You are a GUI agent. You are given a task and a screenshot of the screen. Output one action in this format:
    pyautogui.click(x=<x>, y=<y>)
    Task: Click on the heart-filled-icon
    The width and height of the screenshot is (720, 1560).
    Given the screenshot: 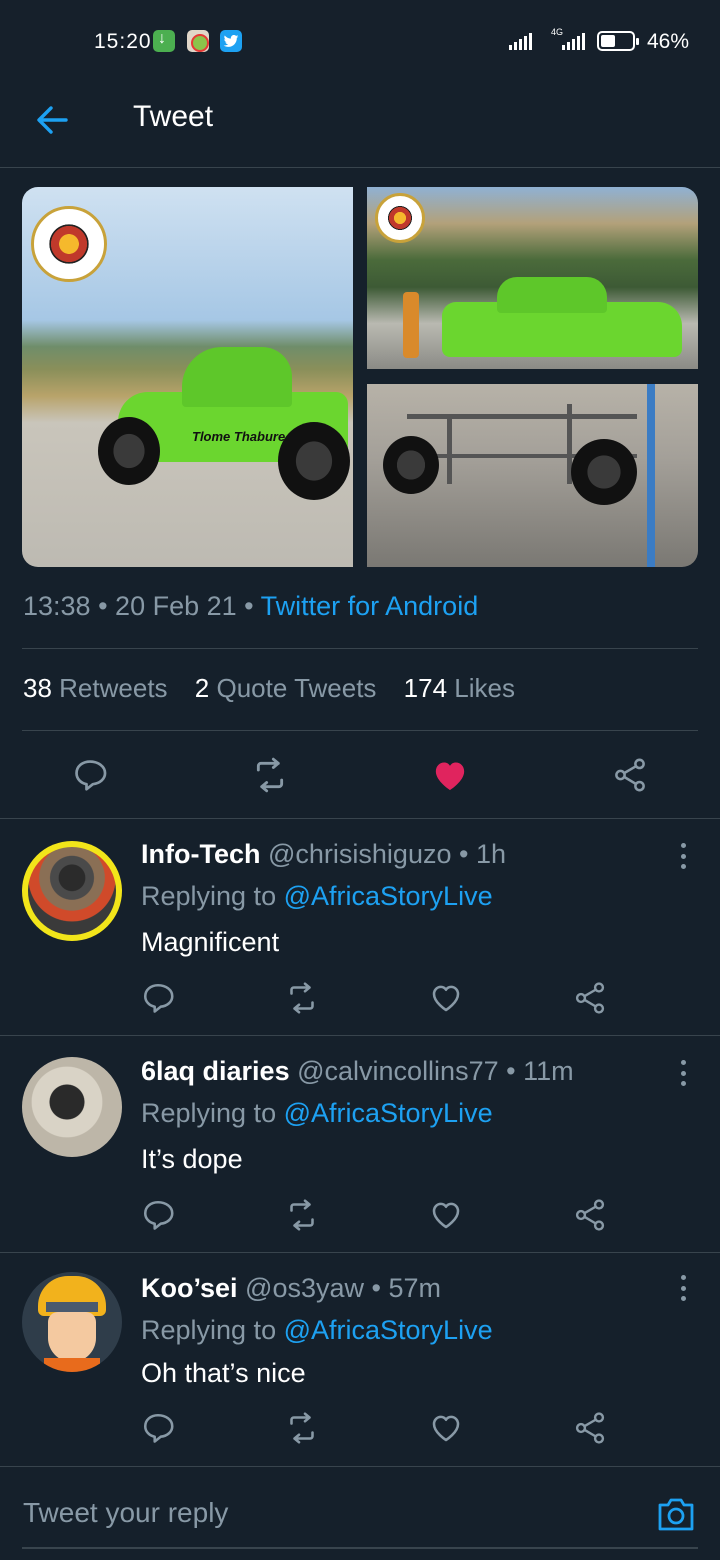 What is the action you would take?
    pyautogui.click(x=450, y=776)
    